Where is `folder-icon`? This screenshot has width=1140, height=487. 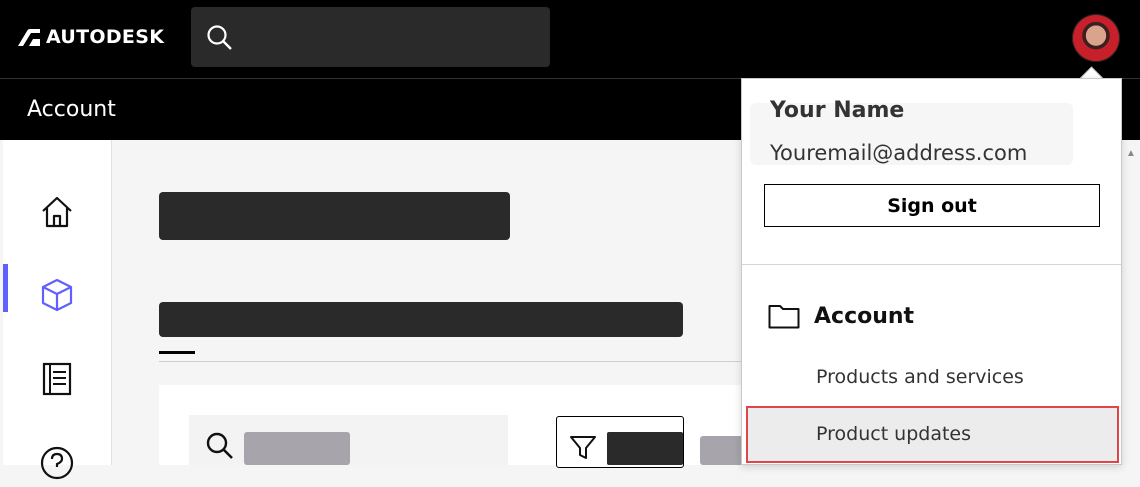 folder-icon is located at coordinates (784, 317).